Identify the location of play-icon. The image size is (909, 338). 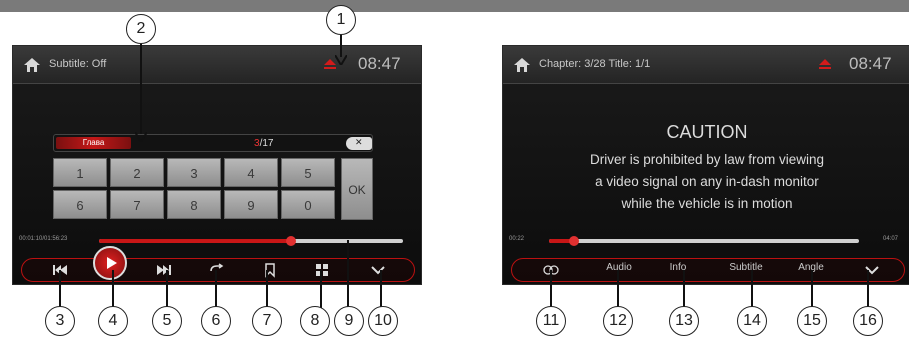
(112, 263).